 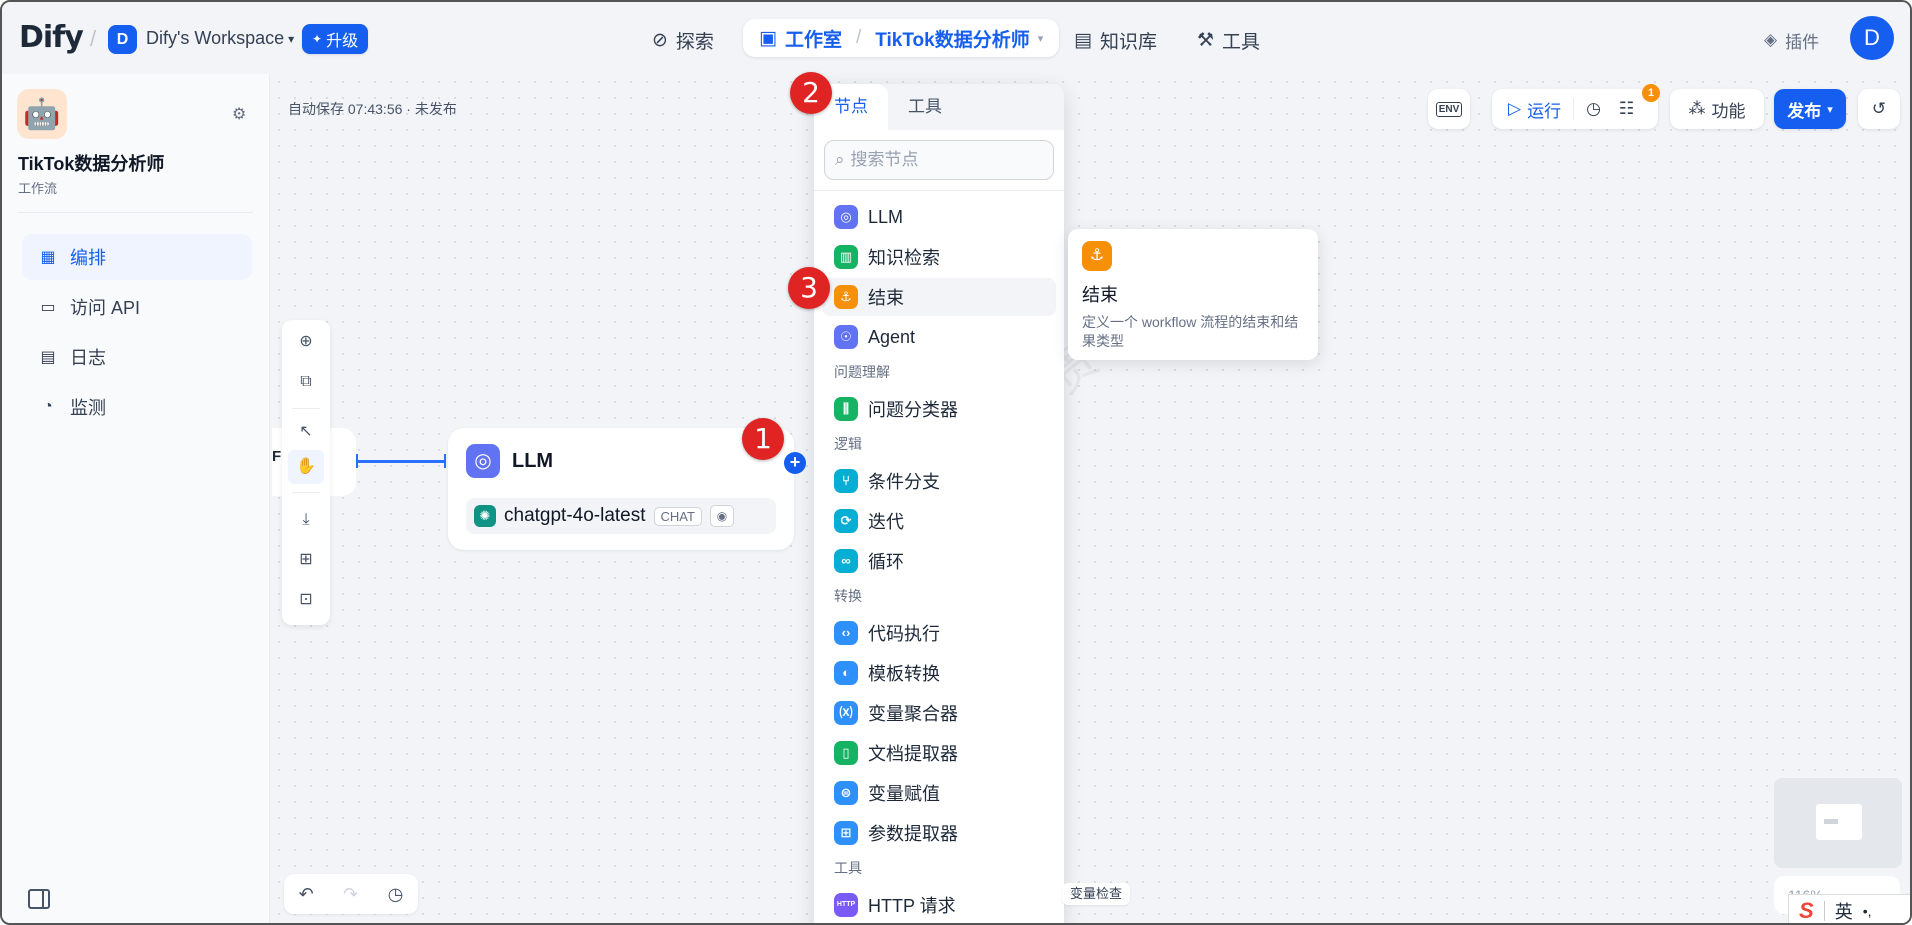 I want to click on minimap-node, so click(x=1839, y=822).